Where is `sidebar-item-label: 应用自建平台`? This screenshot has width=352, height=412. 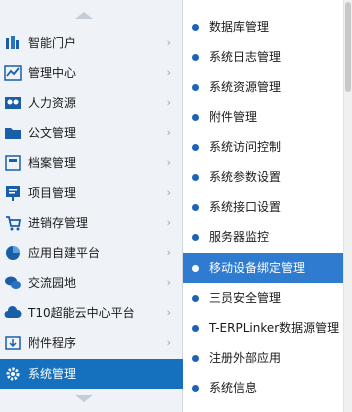 sidebar-item-label: 应用自建平台 is located at coordinates (64, 253).